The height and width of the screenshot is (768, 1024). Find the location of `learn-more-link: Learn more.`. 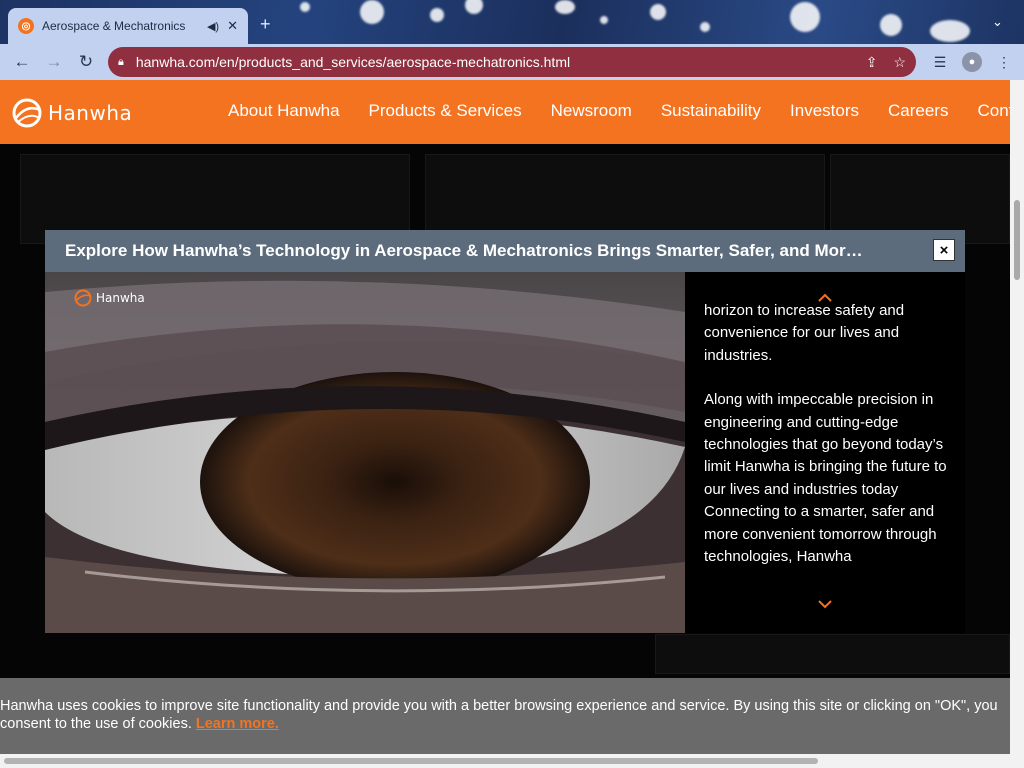

learn-more-link: Learn more. is located at coordinates (237, 724).